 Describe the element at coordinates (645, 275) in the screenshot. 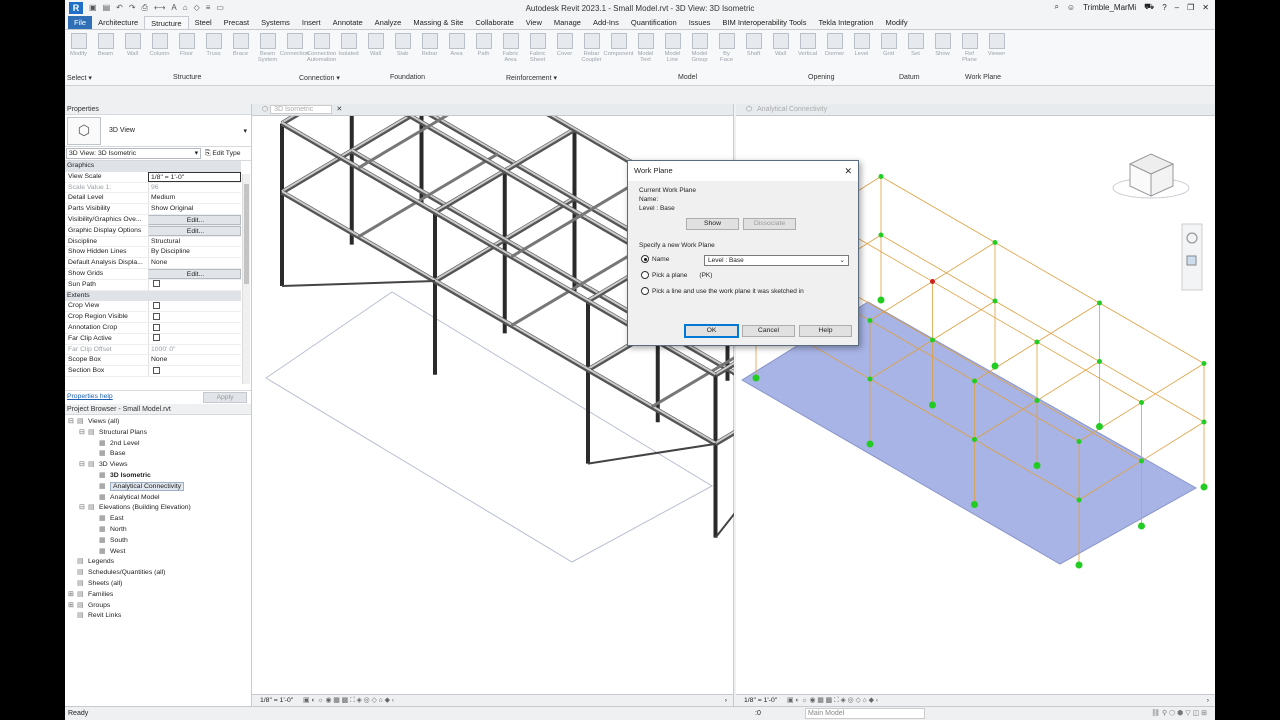

I see `pick-plane-radio` at that location.